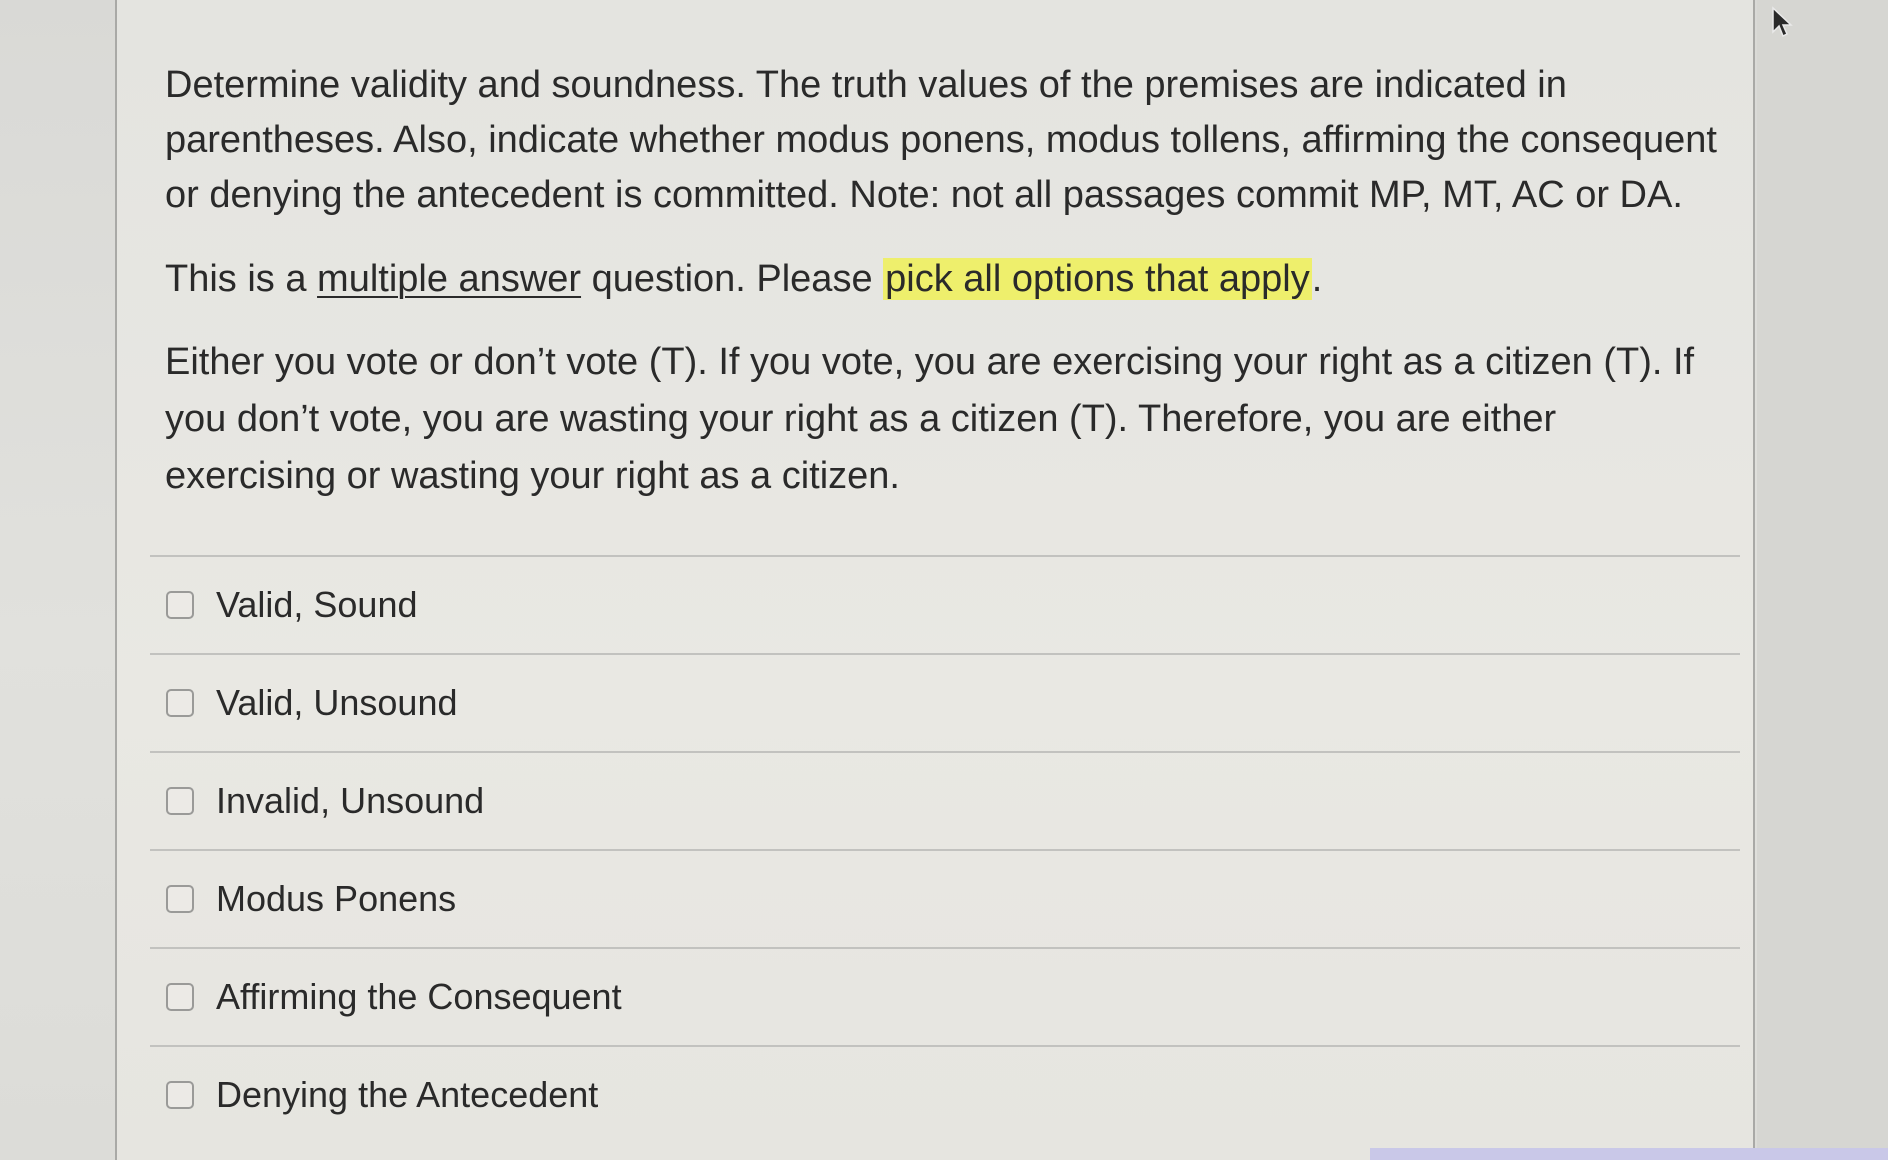 The width and height of the screenshot is (1888, 1160). Describe the element at coordinates (337, 702) in the screenshot. I see `option-label: Valid, Unsound` at that location.